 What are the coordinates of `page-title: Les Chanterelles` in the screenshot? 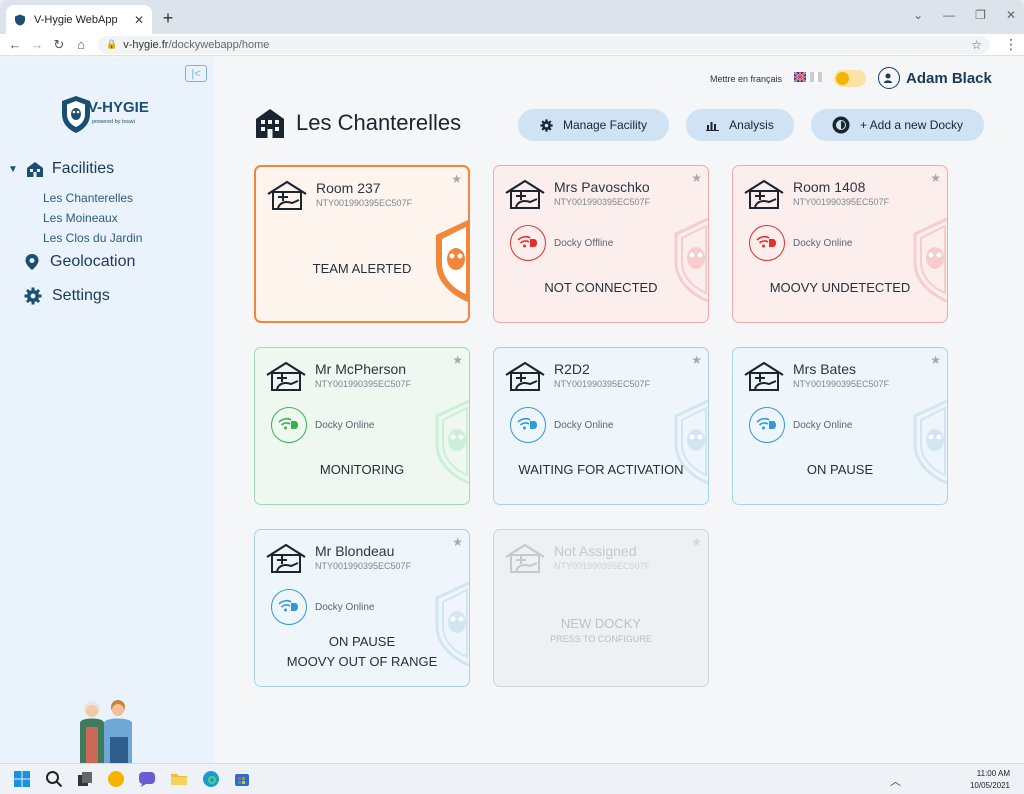 It's located at (379, 122).